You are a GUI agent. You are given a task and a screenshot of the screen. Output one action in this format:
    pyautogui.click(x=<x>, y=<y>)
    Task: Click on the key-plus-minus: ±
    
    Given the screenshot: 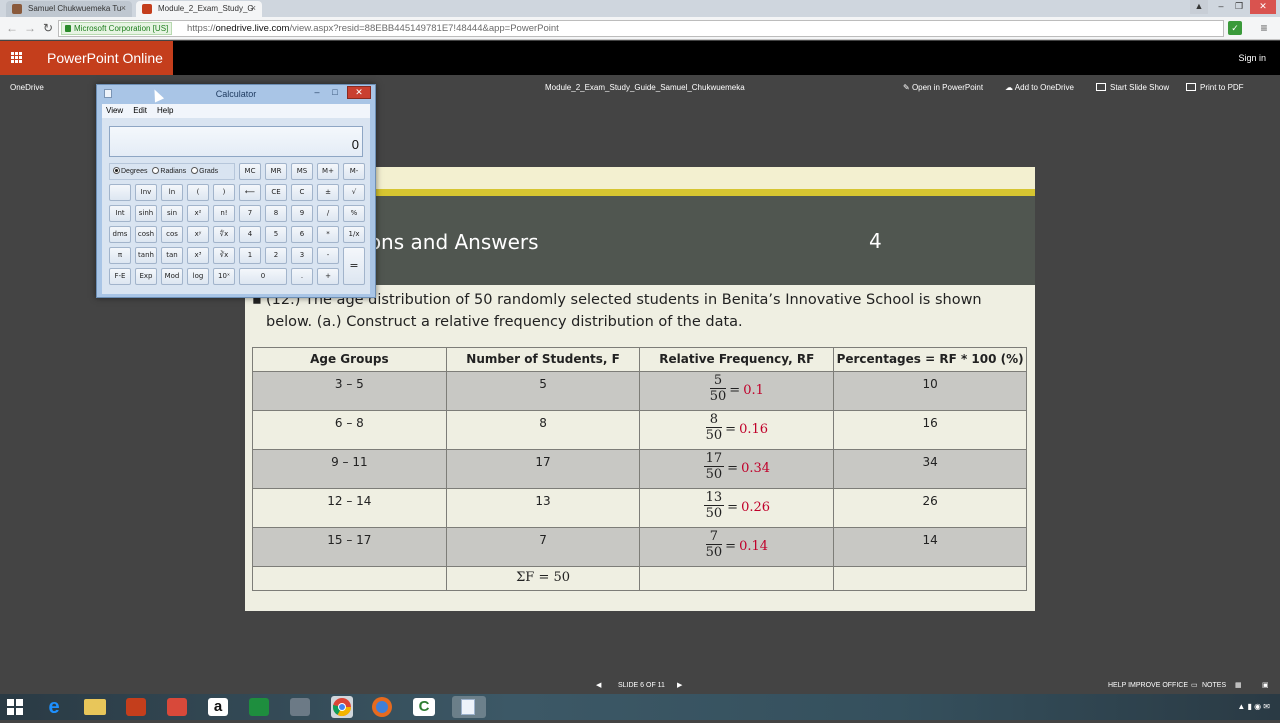 What is the action you would take?
    pyautogui.click(x=328, y=192)
    